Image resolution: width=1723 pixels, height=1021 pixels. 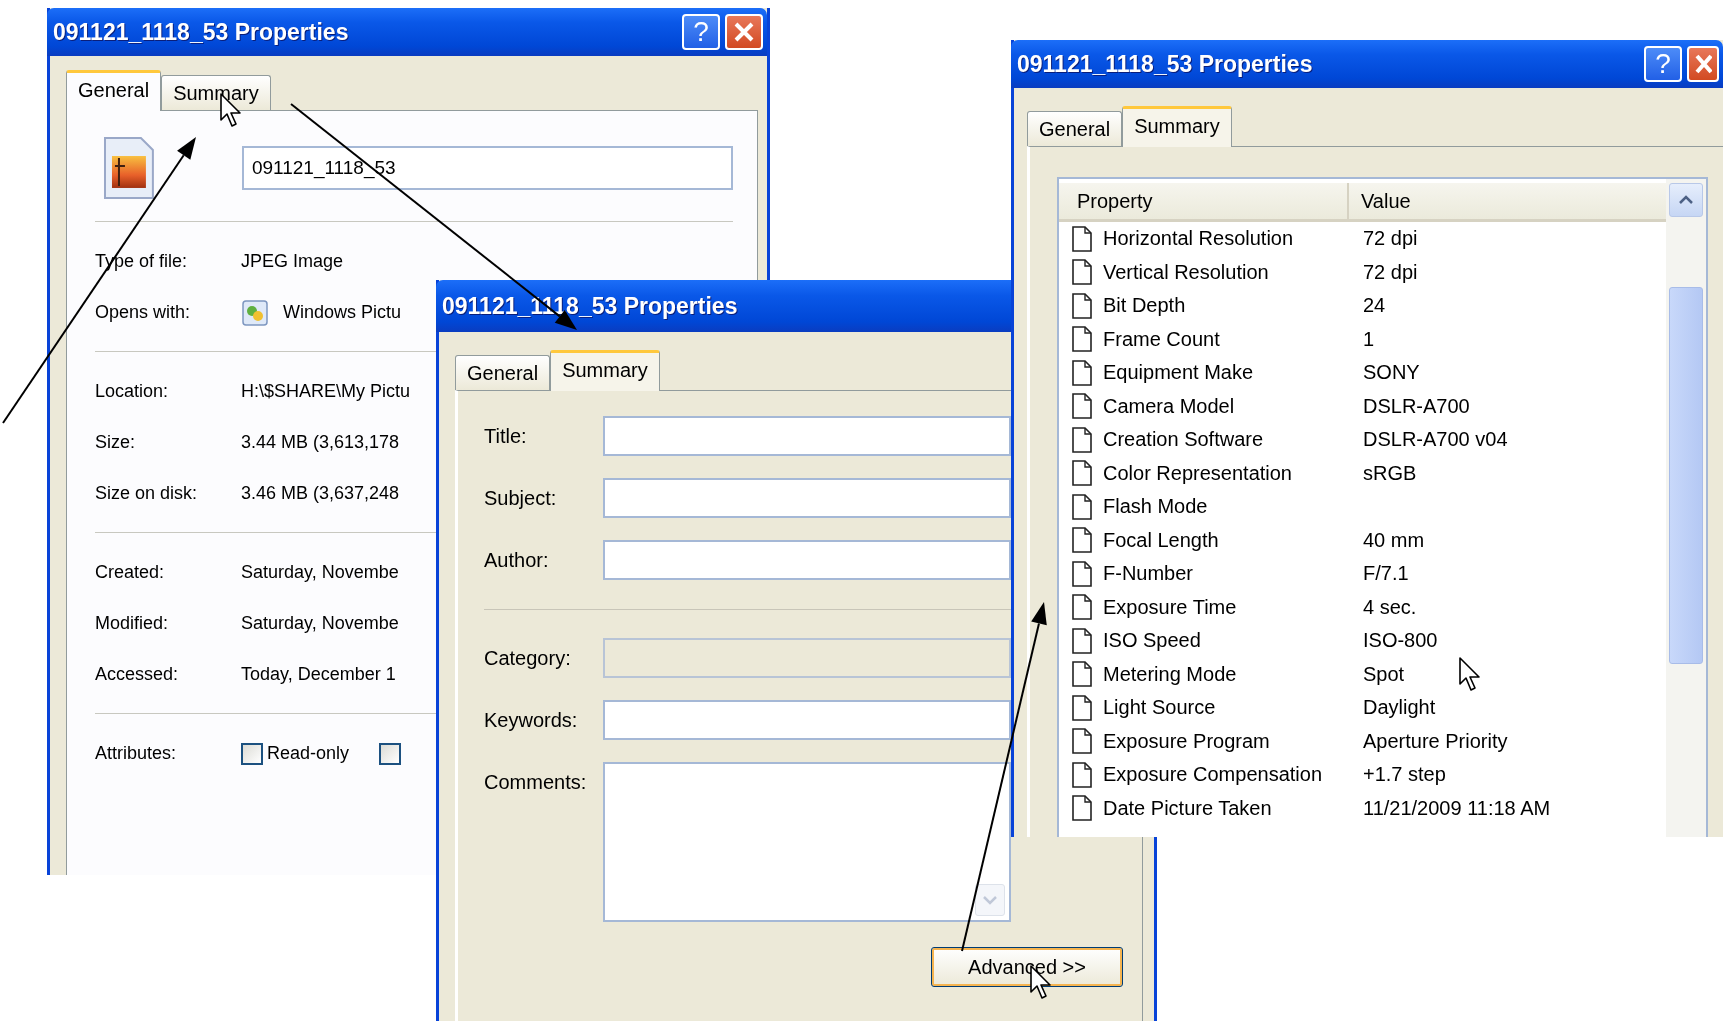 I want to click on field-label: Comments:, so click(x=536, y=782).